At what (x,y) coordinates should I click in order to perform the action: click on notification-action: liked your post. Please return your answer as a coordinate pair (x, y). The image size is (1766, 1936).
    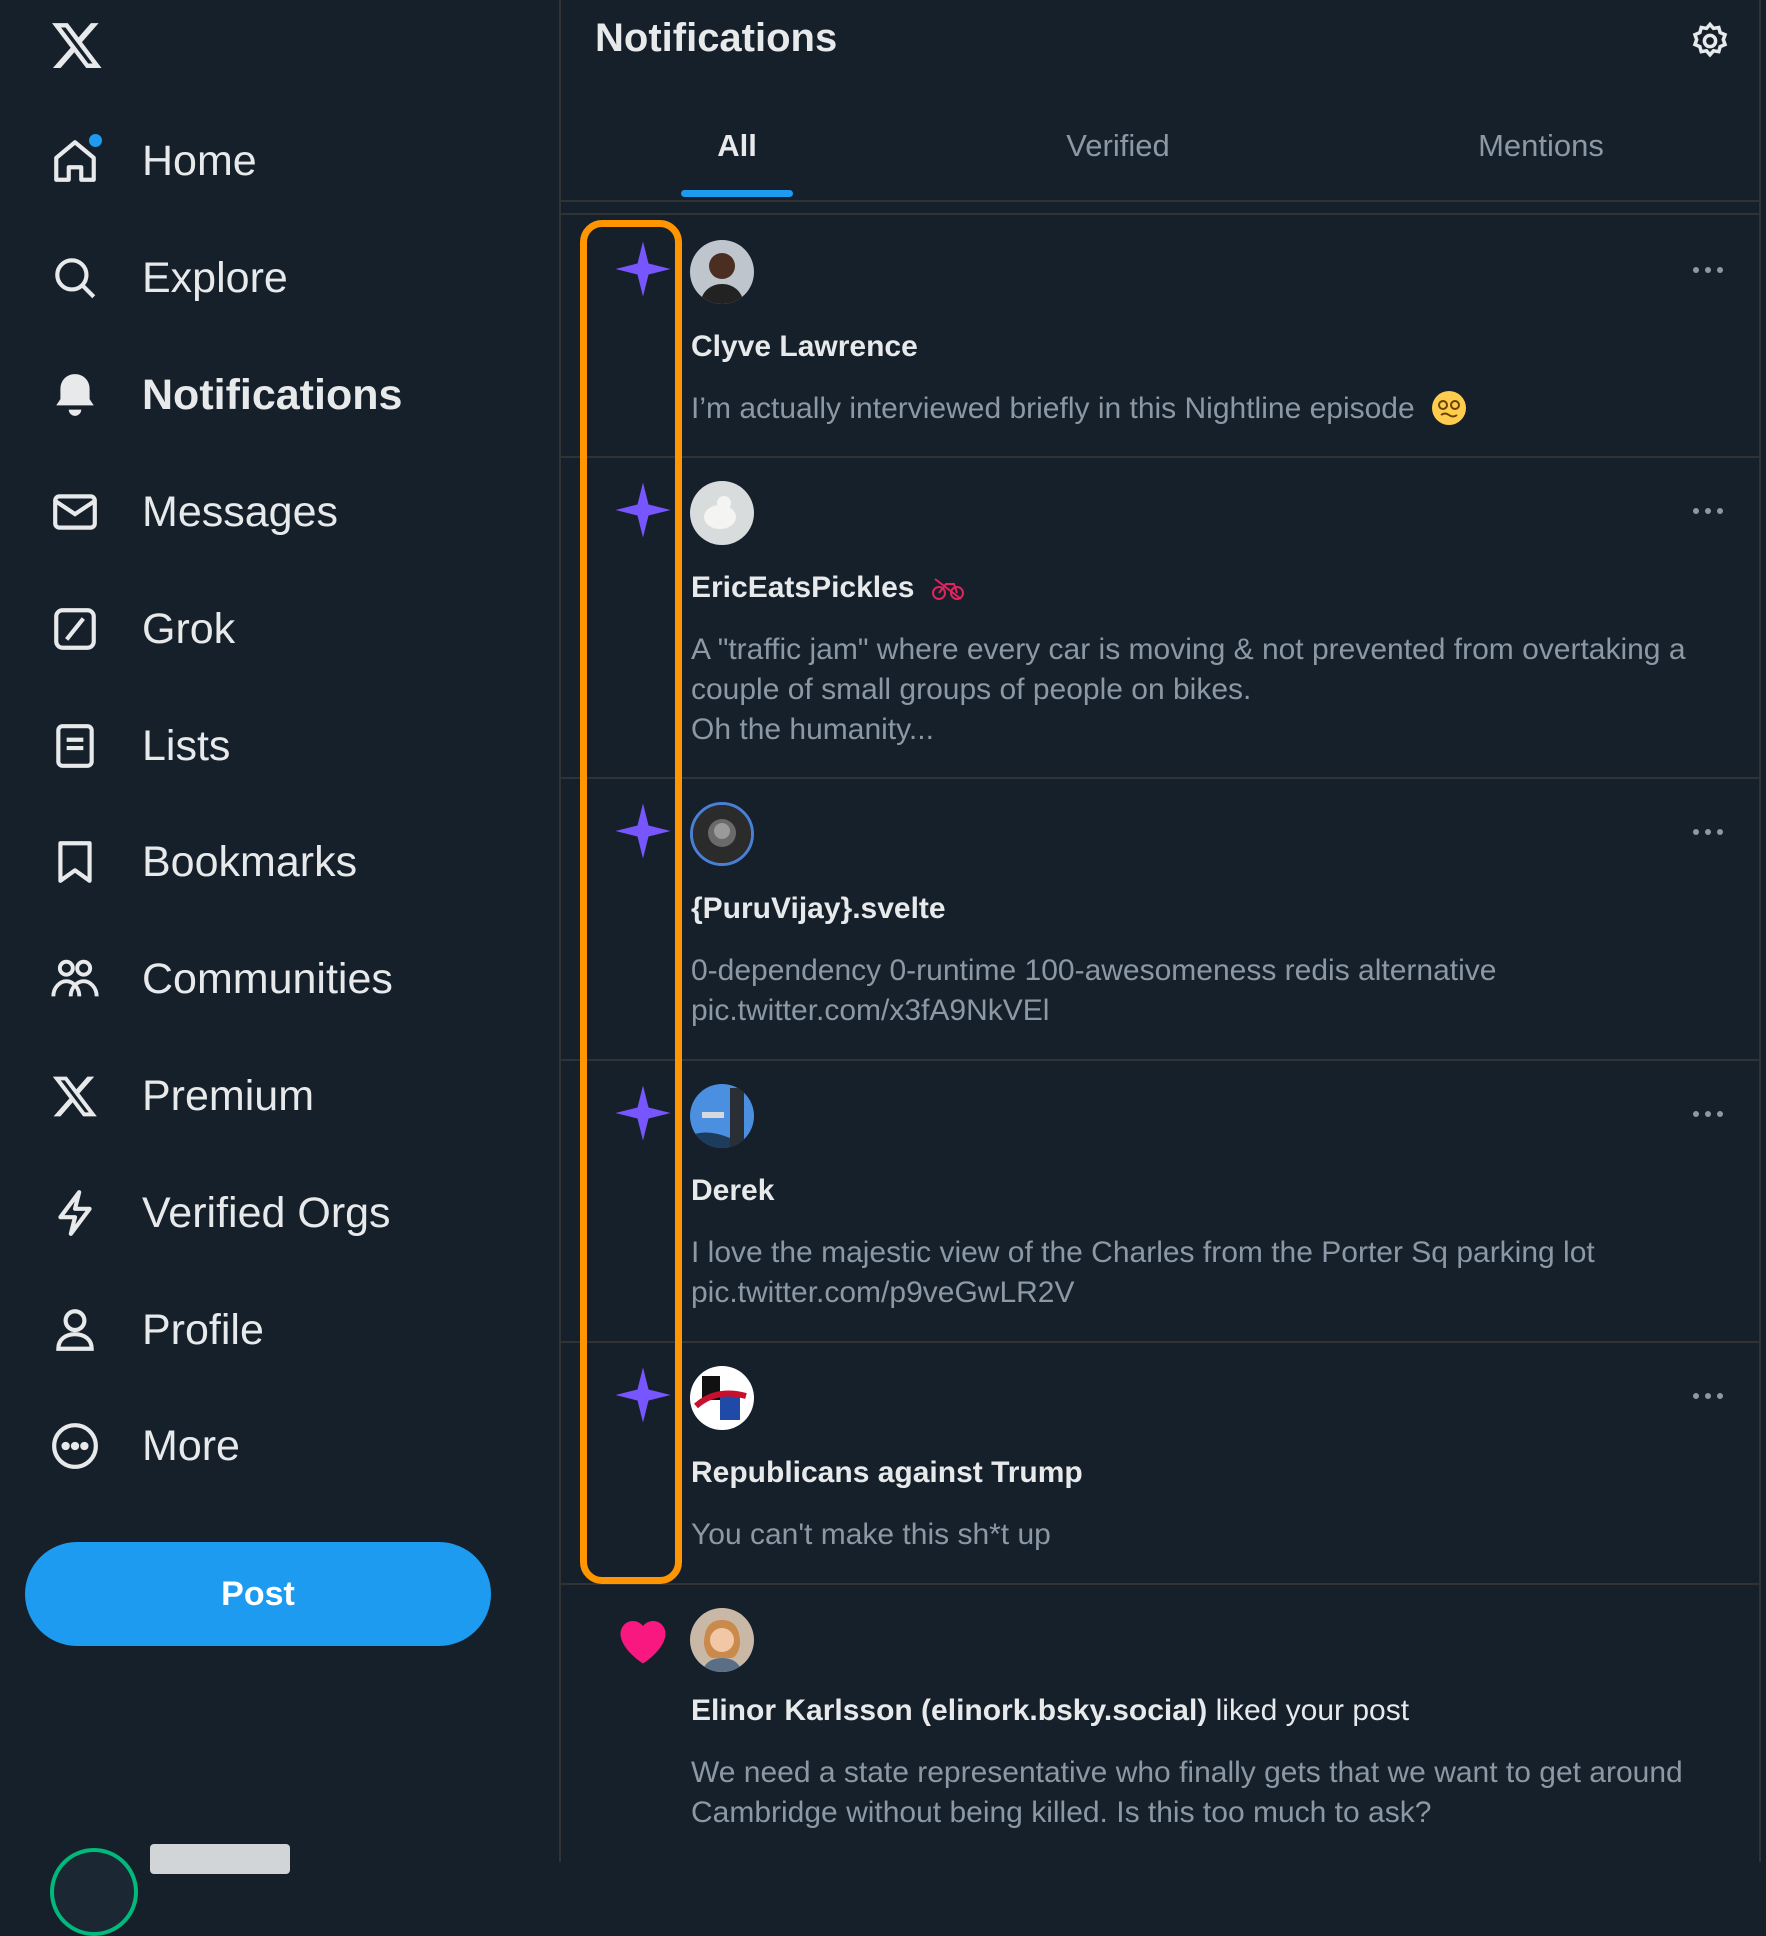
    Looking at the image, I should click on (1312, 1710).